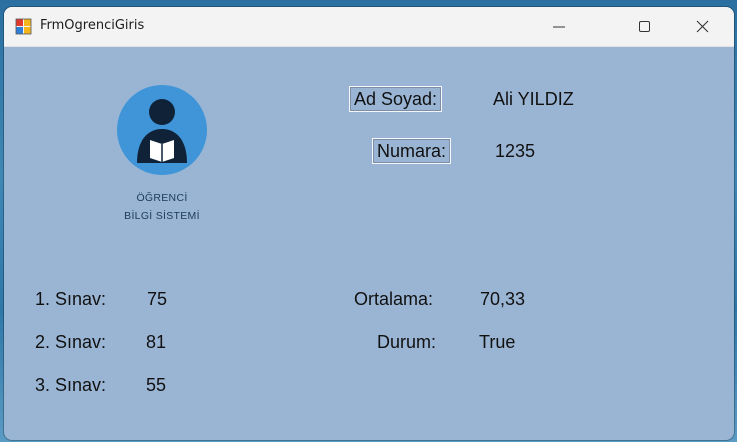 The width and height of the screenshot is (737, 442). Describe the element at coordinates (162, 198) in the screenshot. I see `logo-title-line1: ÖĞRENCİ` at that location.